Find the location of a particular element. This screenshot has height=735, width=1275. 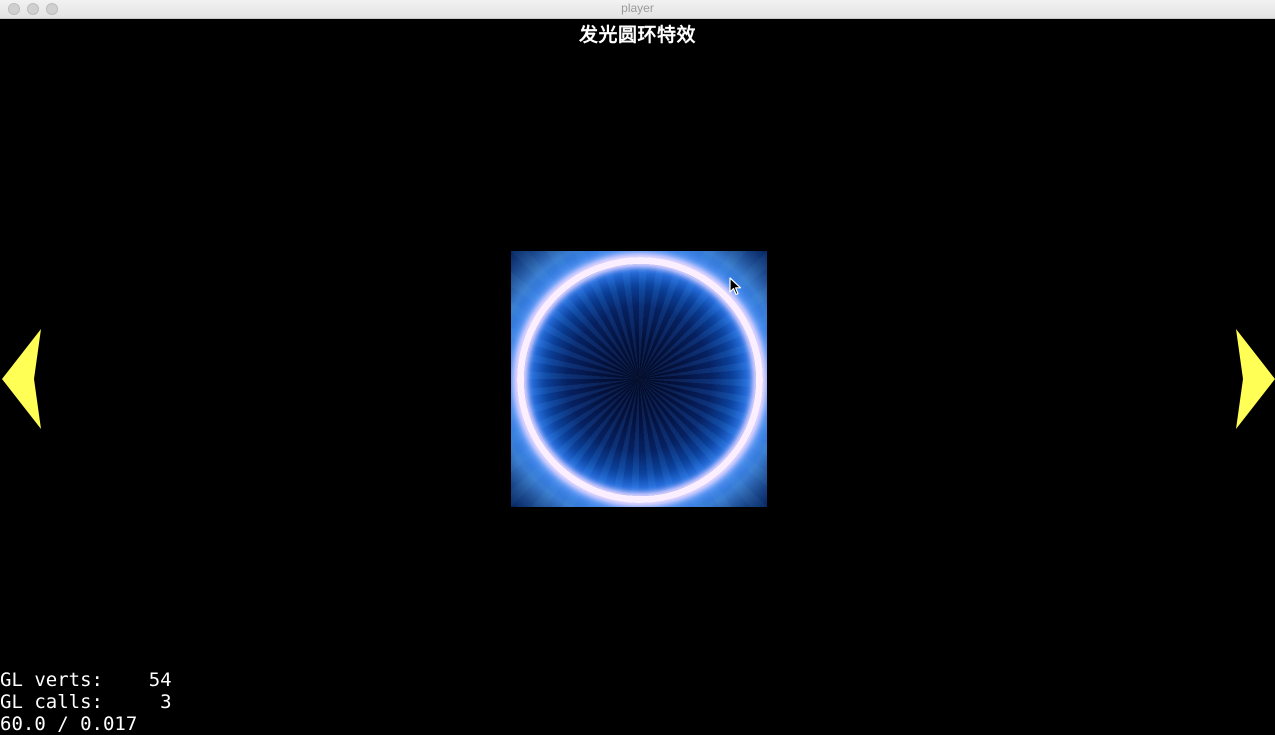

triangle-left-icon is located at coordinates (21, 379).